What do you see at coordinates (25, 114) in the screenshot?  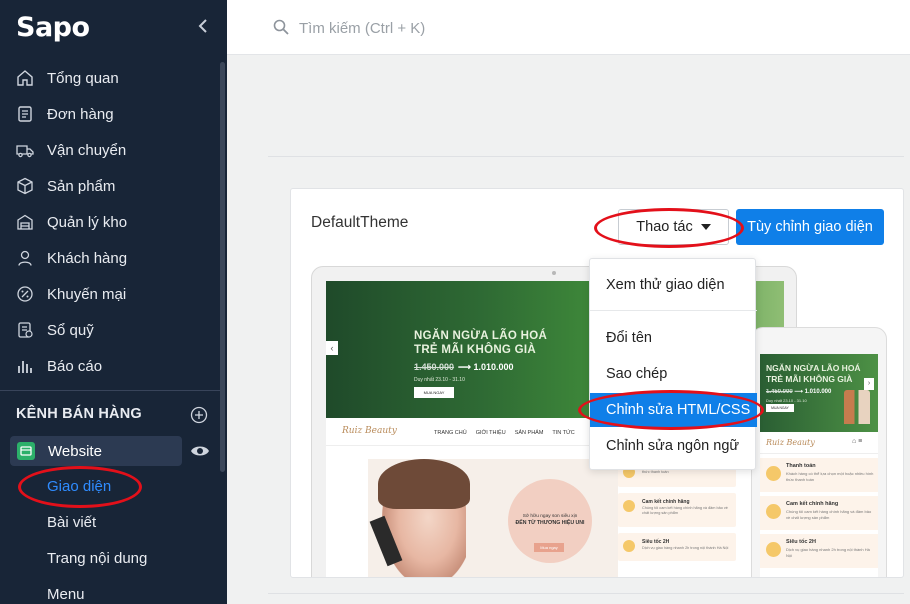 I see `receipt-icon` at bounding box center [25, 114].